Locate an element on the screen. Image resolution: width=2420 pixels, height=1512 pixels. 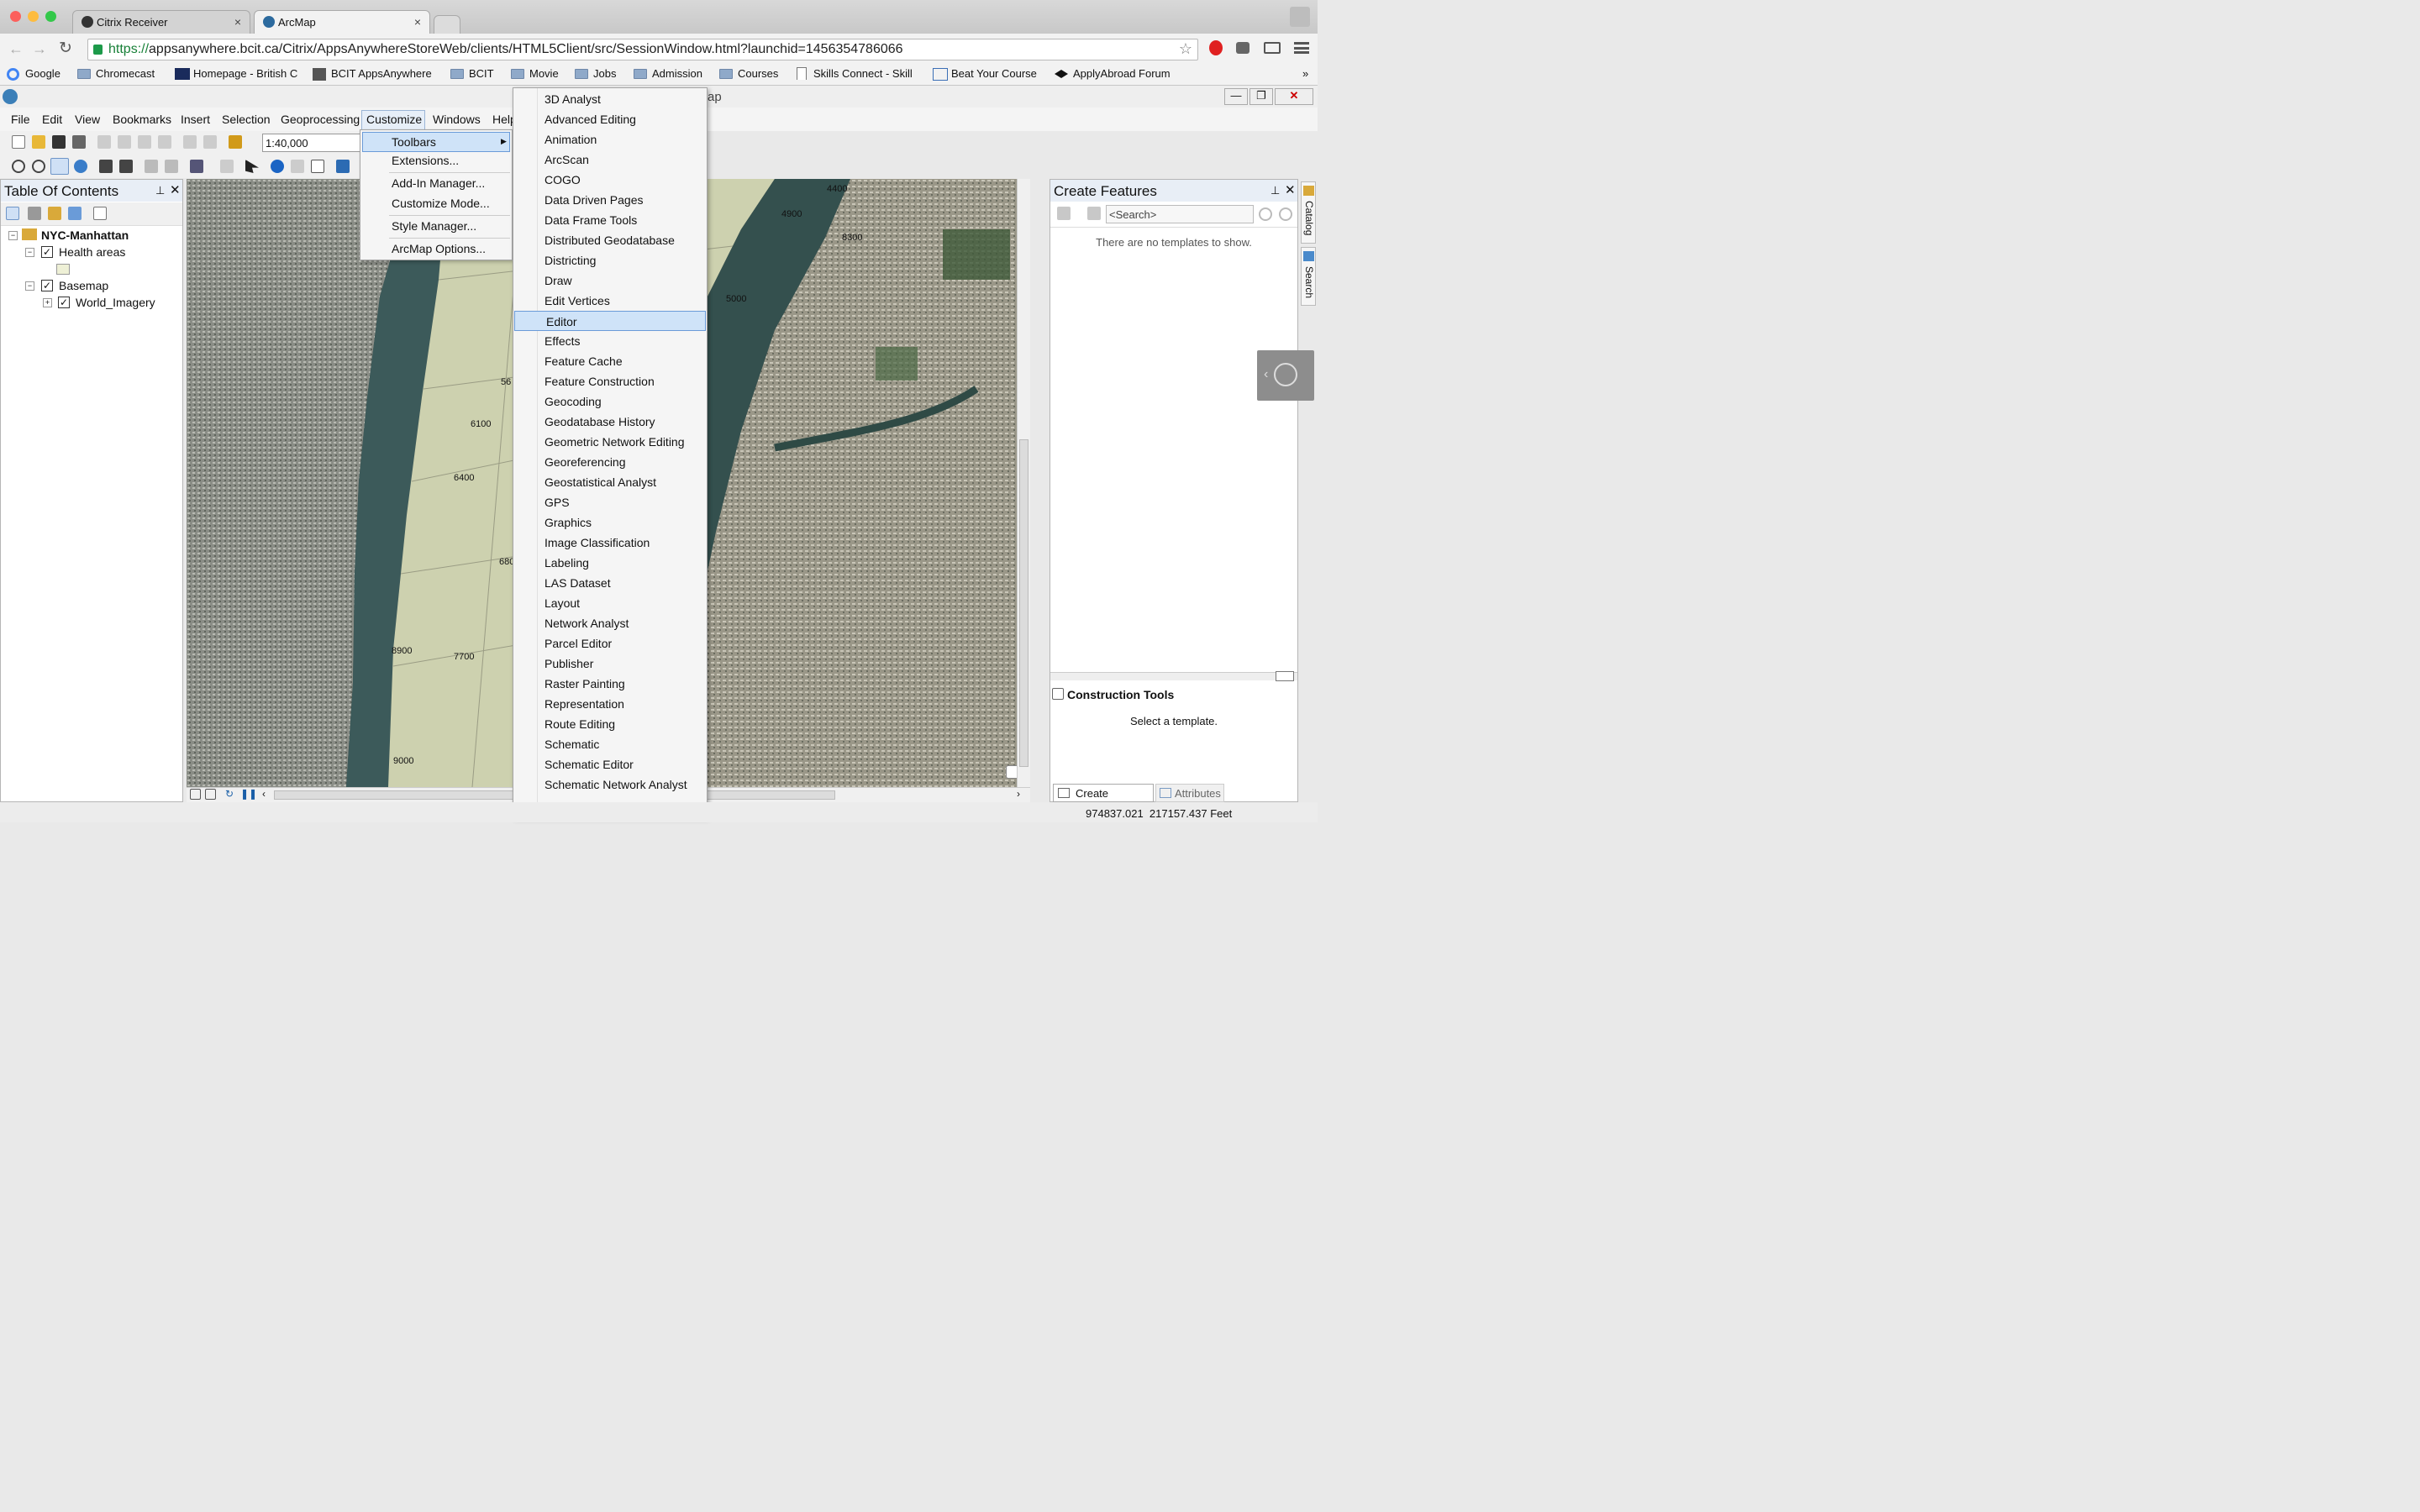
menu-edit: Edit is located at coordinates (52, 119).